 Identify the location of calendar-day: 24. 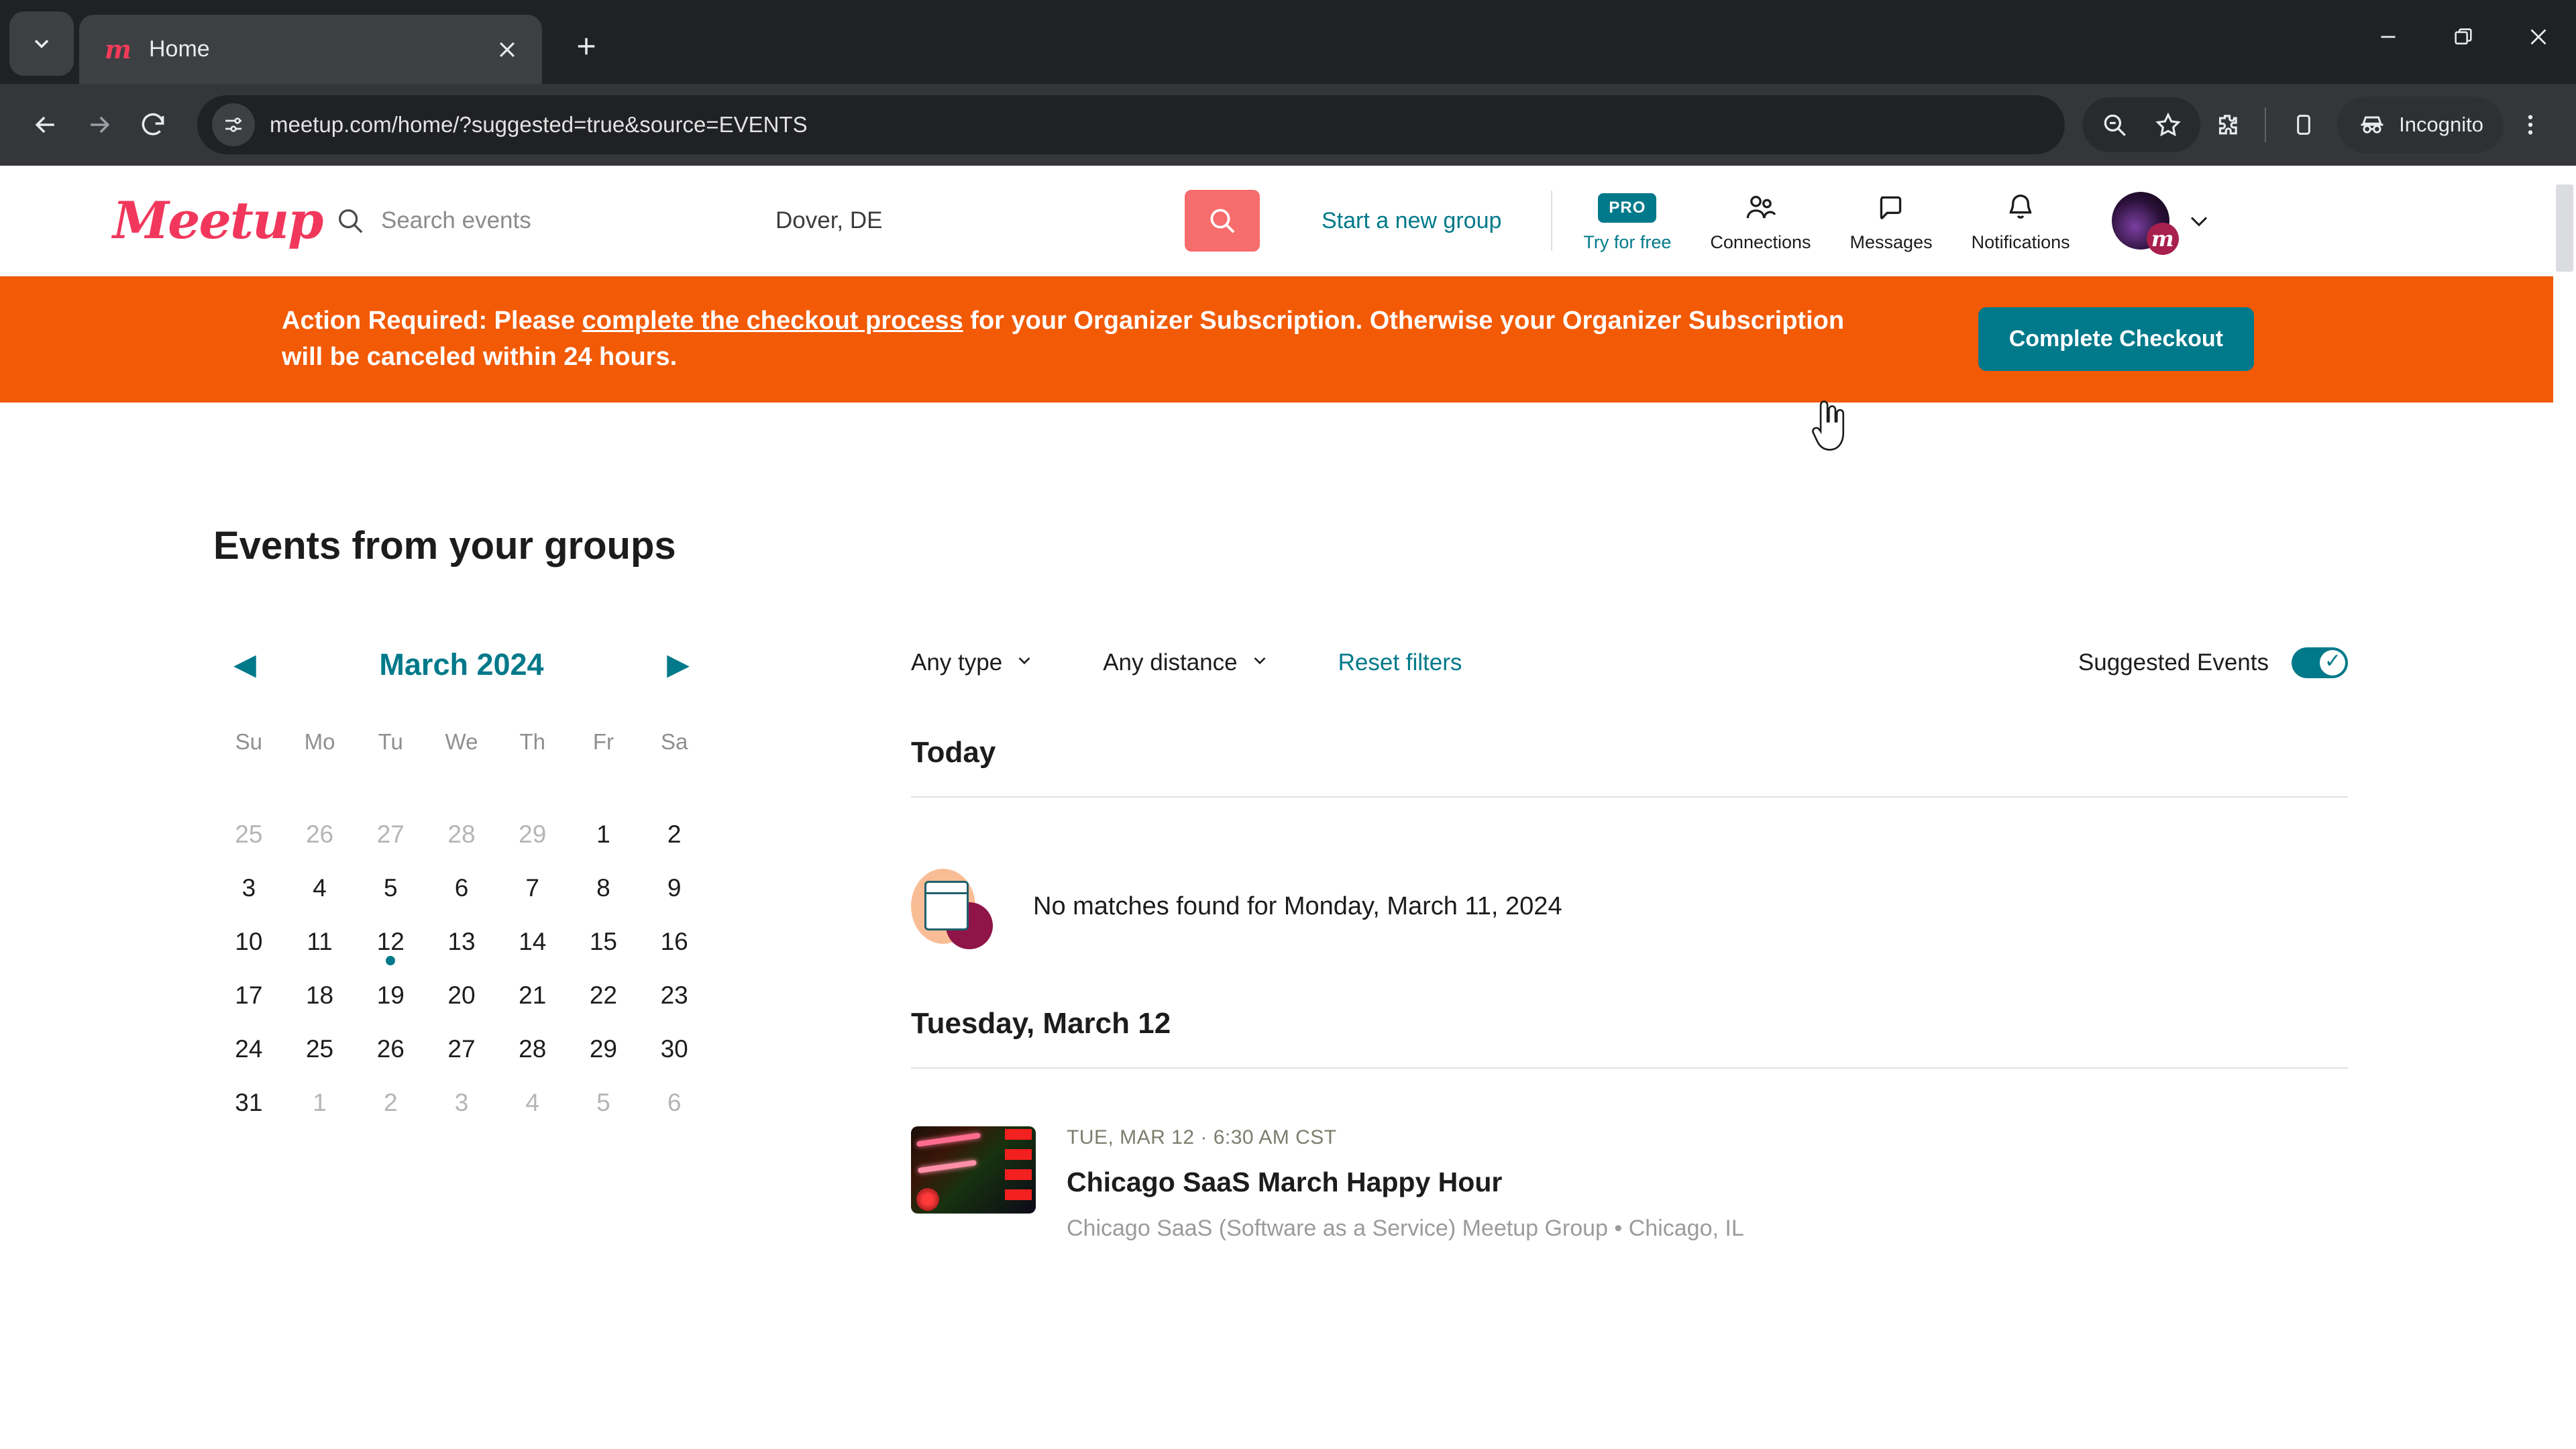
(248, 1043).